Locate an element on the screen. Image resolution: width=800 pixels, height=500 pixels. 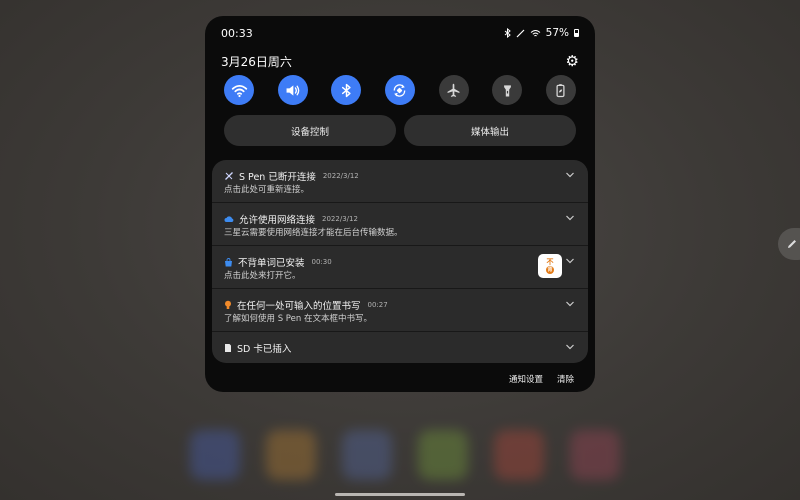
power-saving-toggle is located at coordinates (560, 90).